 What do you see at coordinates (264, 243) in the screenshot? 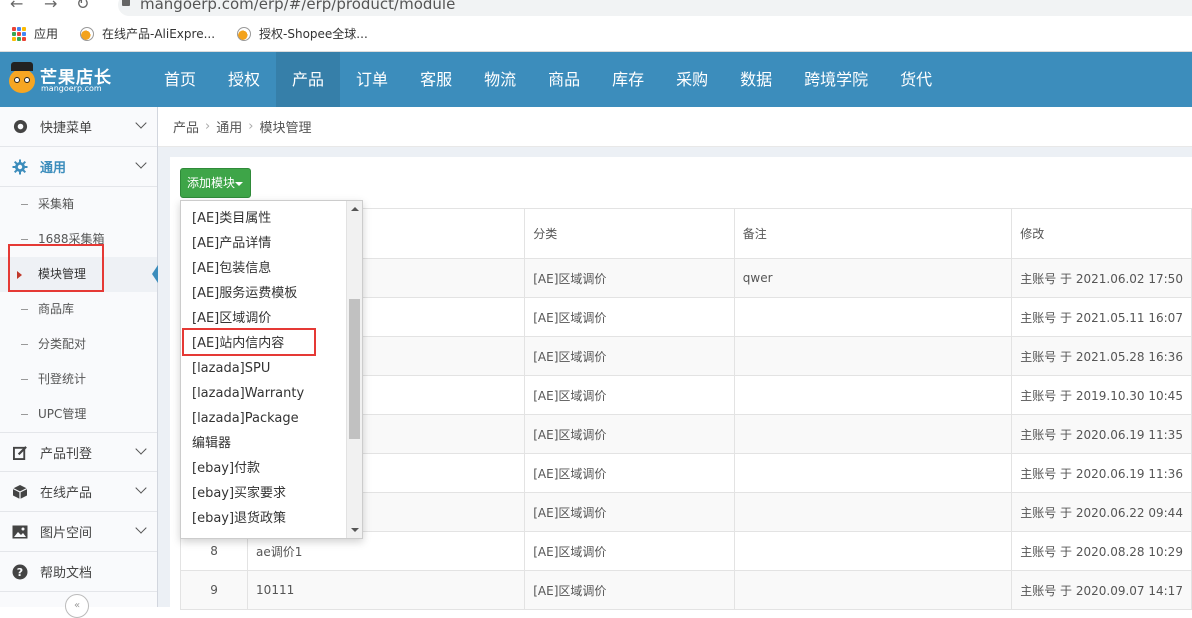
I see `dropdown-item: [AE]产品详情` at bounding box center [264, 243].